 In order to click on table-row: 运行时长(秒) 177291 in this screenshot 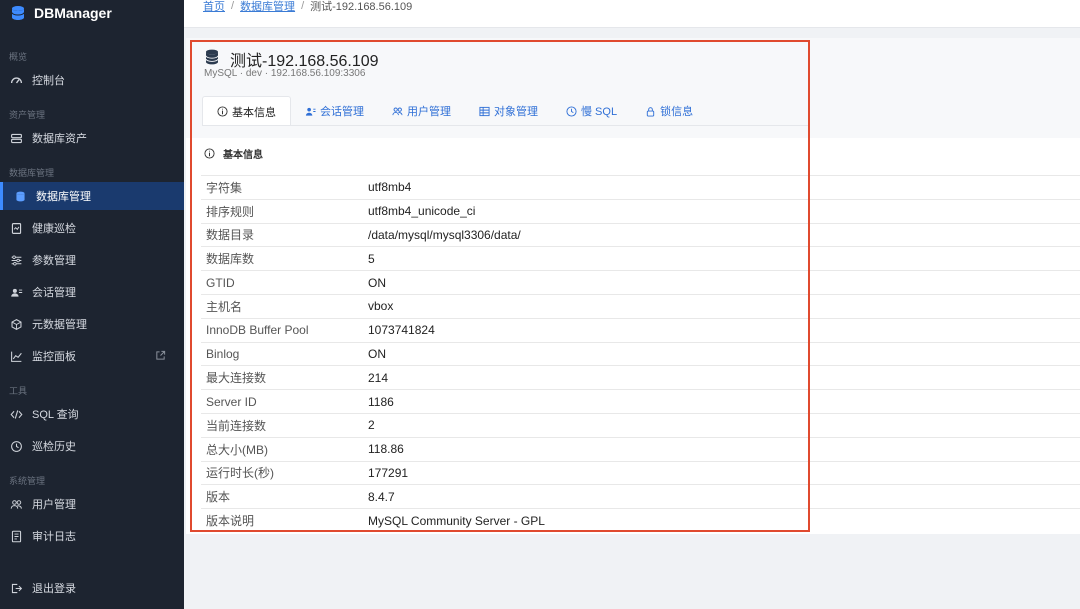, I will do `click(640, 472)`.